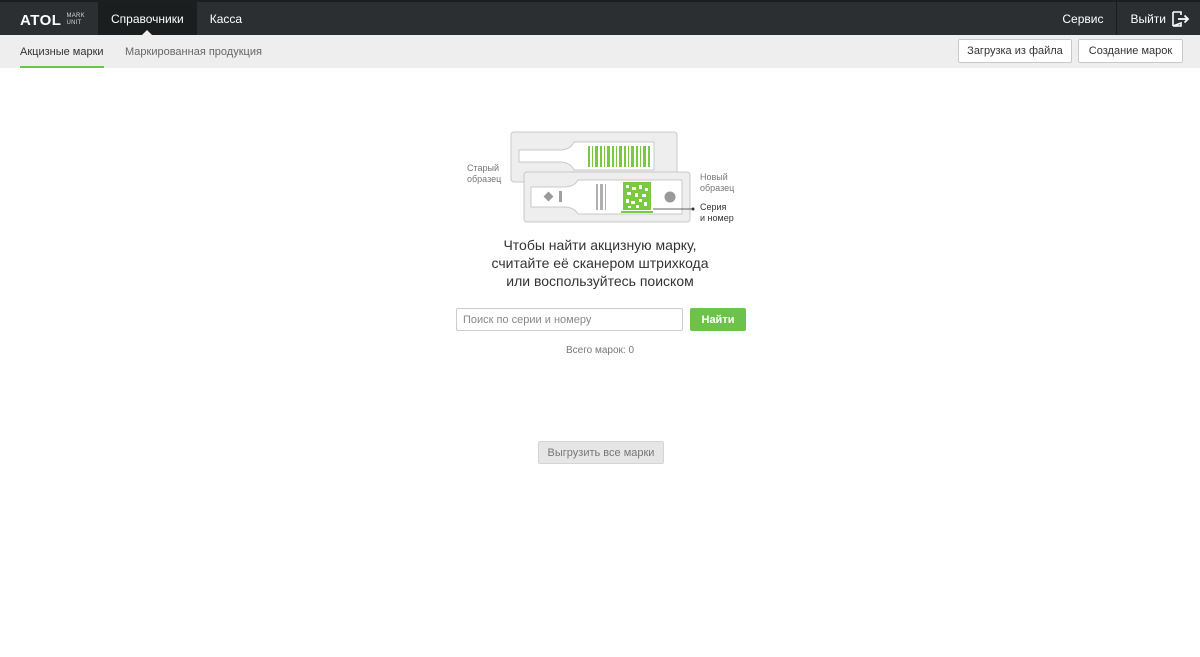 The width and height of the screenshot is (1200, 657). What do you see at coordinates (569, 319) in the screenshot?
I see `search-input` at bounding box center [569, 319].